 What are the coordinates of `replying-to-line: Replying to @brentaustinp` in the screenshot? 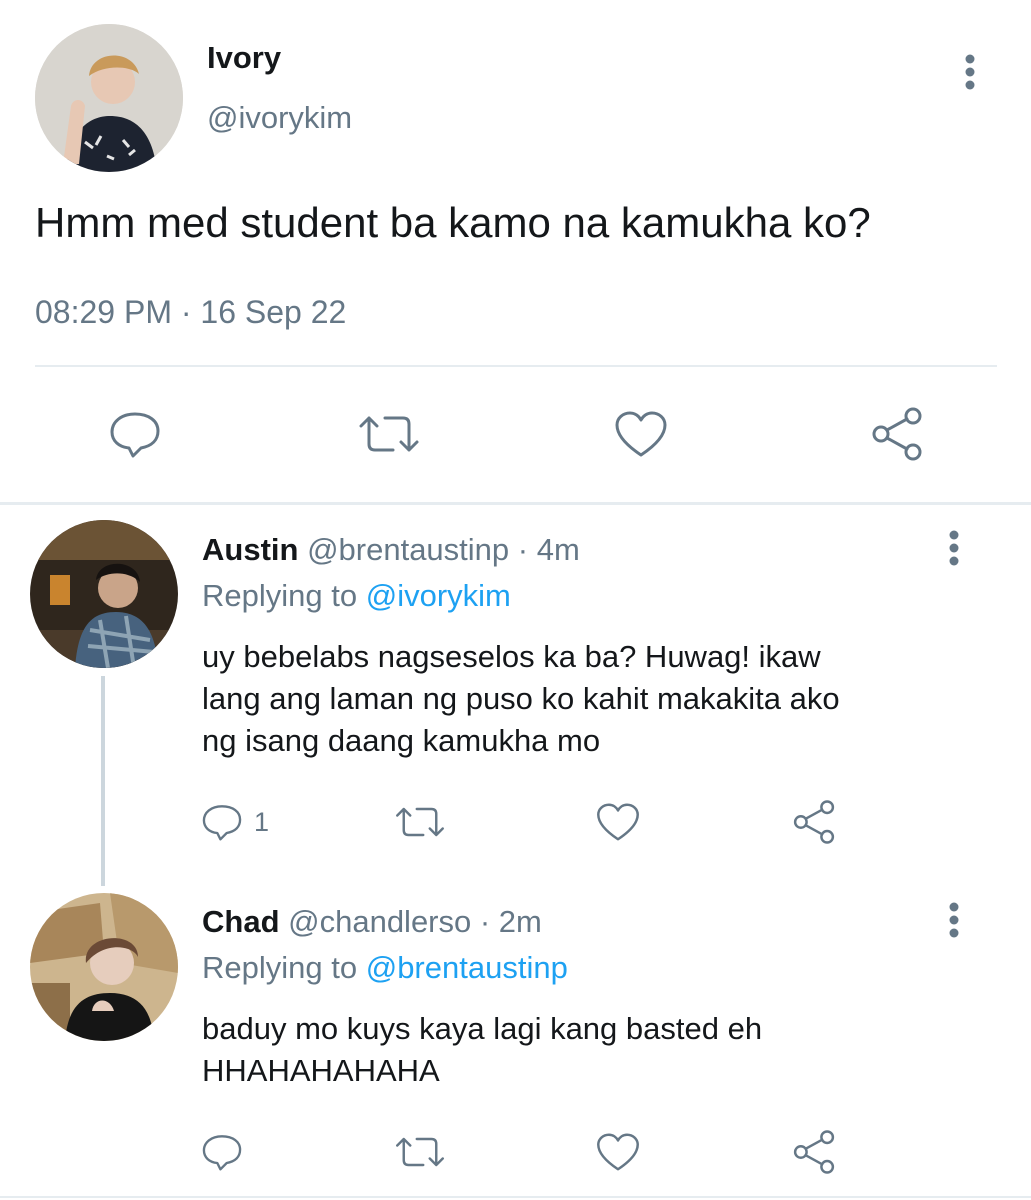 It's located at (385, 968).